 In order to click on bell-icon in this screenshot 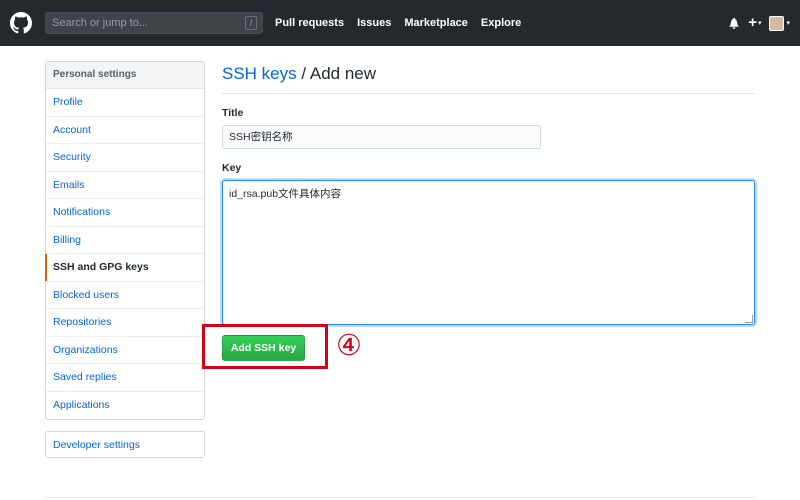, I will do `click(734, 23)`.